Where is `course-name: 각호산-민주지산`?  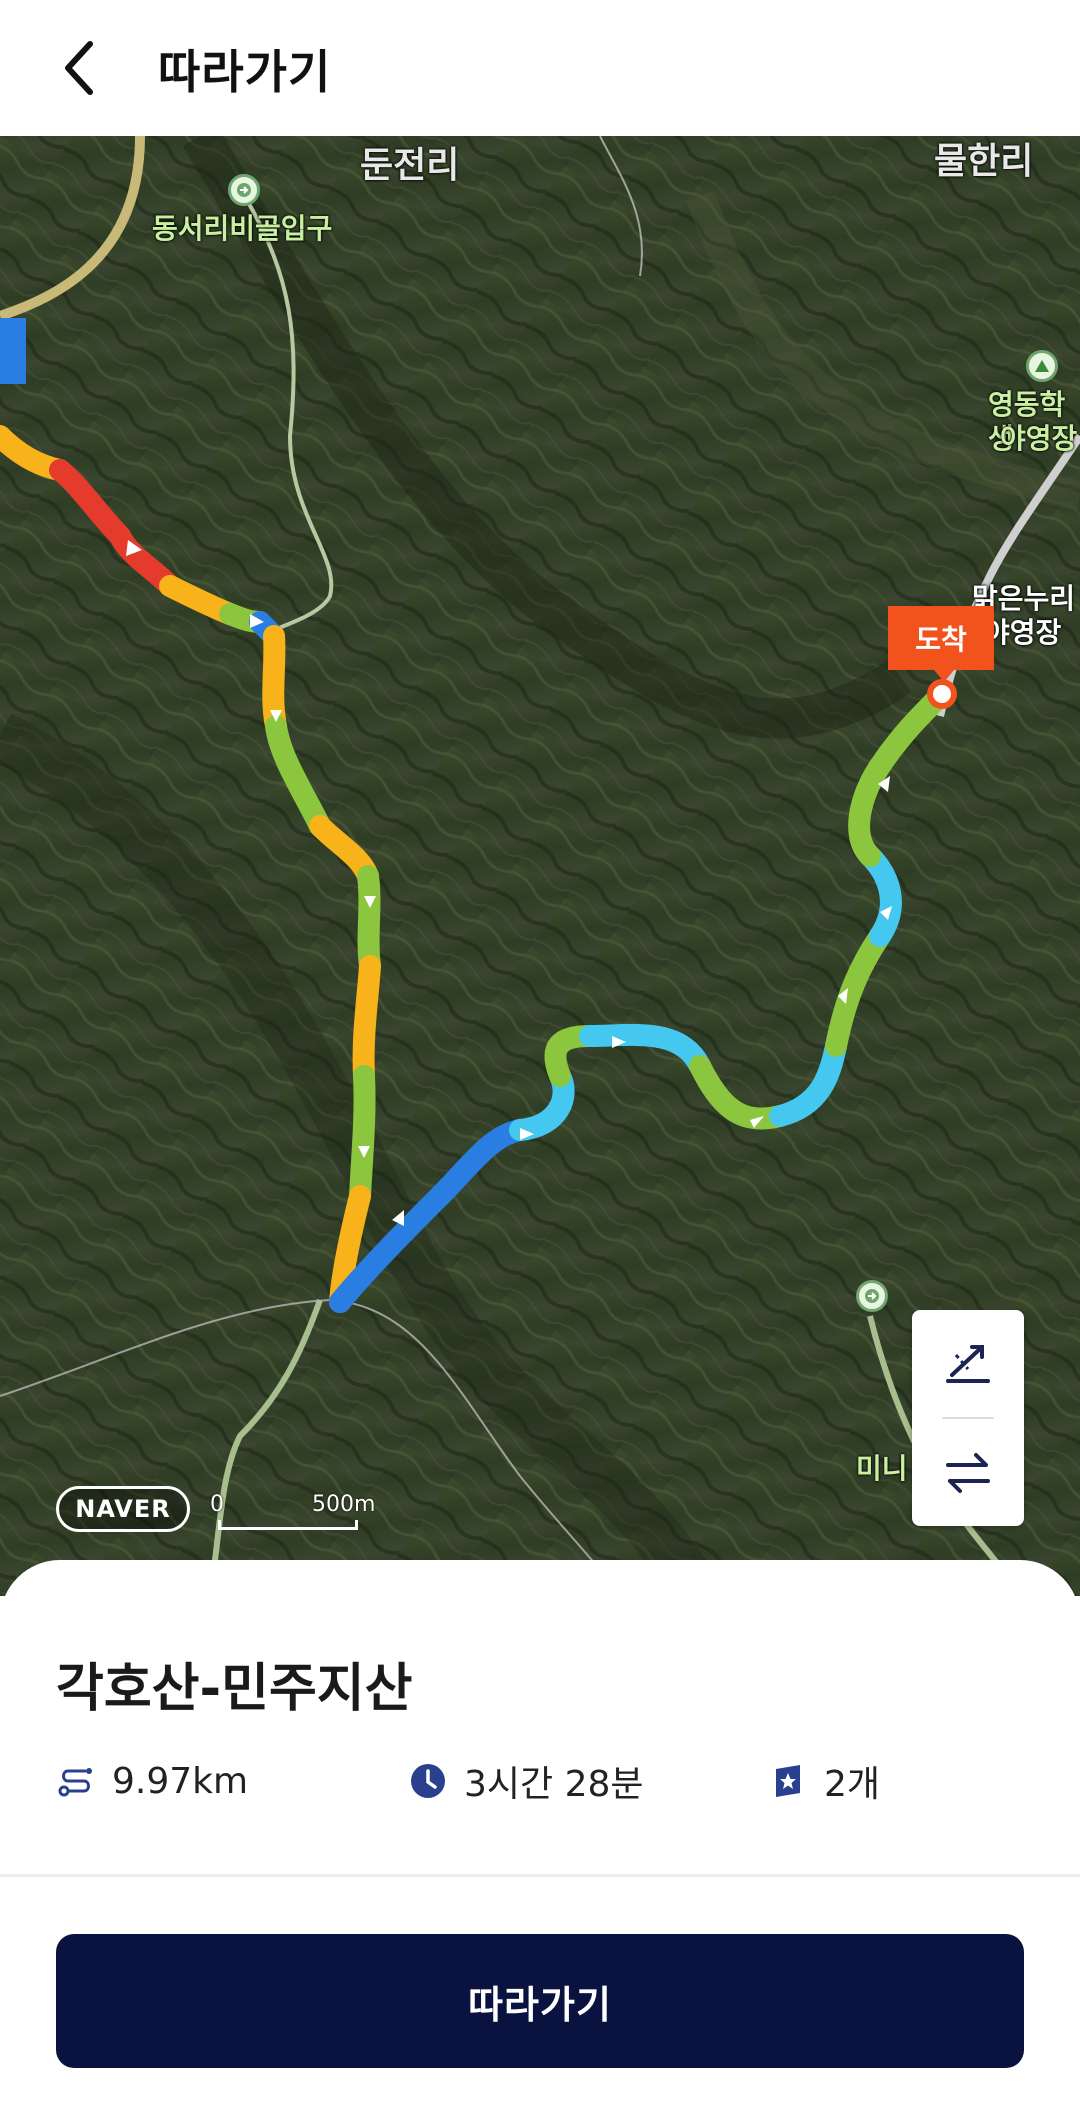 course-name: 각호산-민주지산 is located at coordinates (234, 1689).